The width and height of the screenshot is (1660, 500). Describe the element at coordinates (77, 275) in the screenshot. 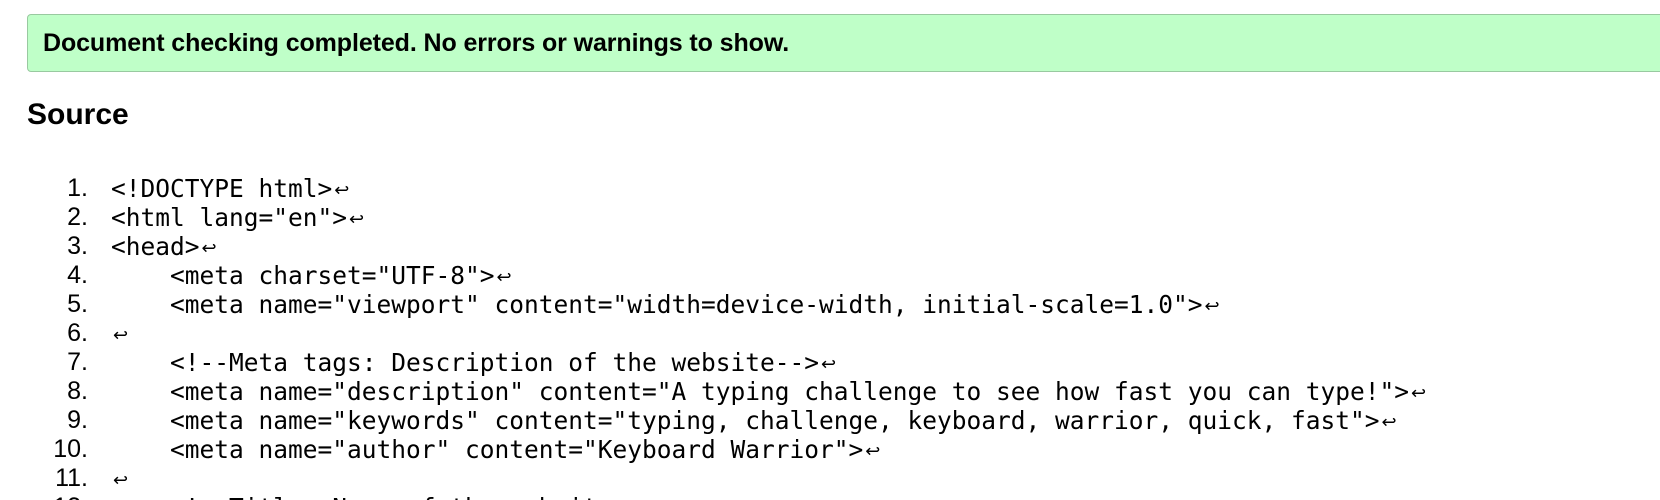

I see `line-number: 4.` at that location.